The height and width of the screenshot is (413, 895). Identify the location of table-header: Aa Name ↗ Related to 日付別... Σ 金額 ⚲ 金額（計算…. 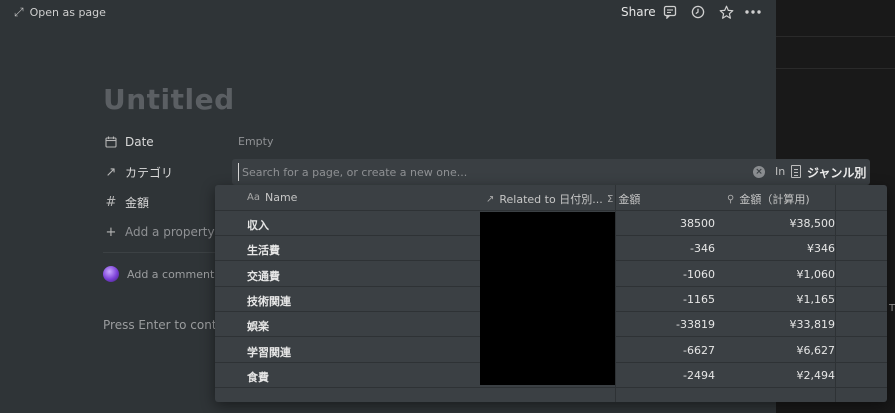
(551, 198).